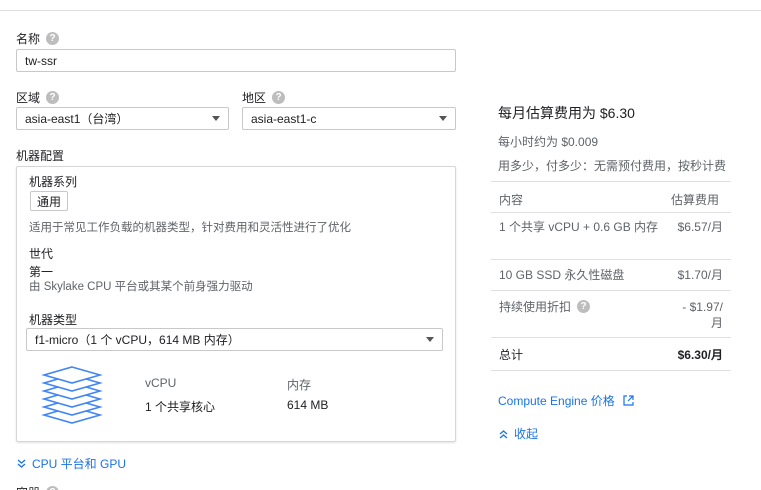 Image resolution: width=761 pixels, height=490 pixels. What do you see at coordinates (28, 39) in the screenshot?
I see `name-label: 名称` at bounding box center [28, 39].